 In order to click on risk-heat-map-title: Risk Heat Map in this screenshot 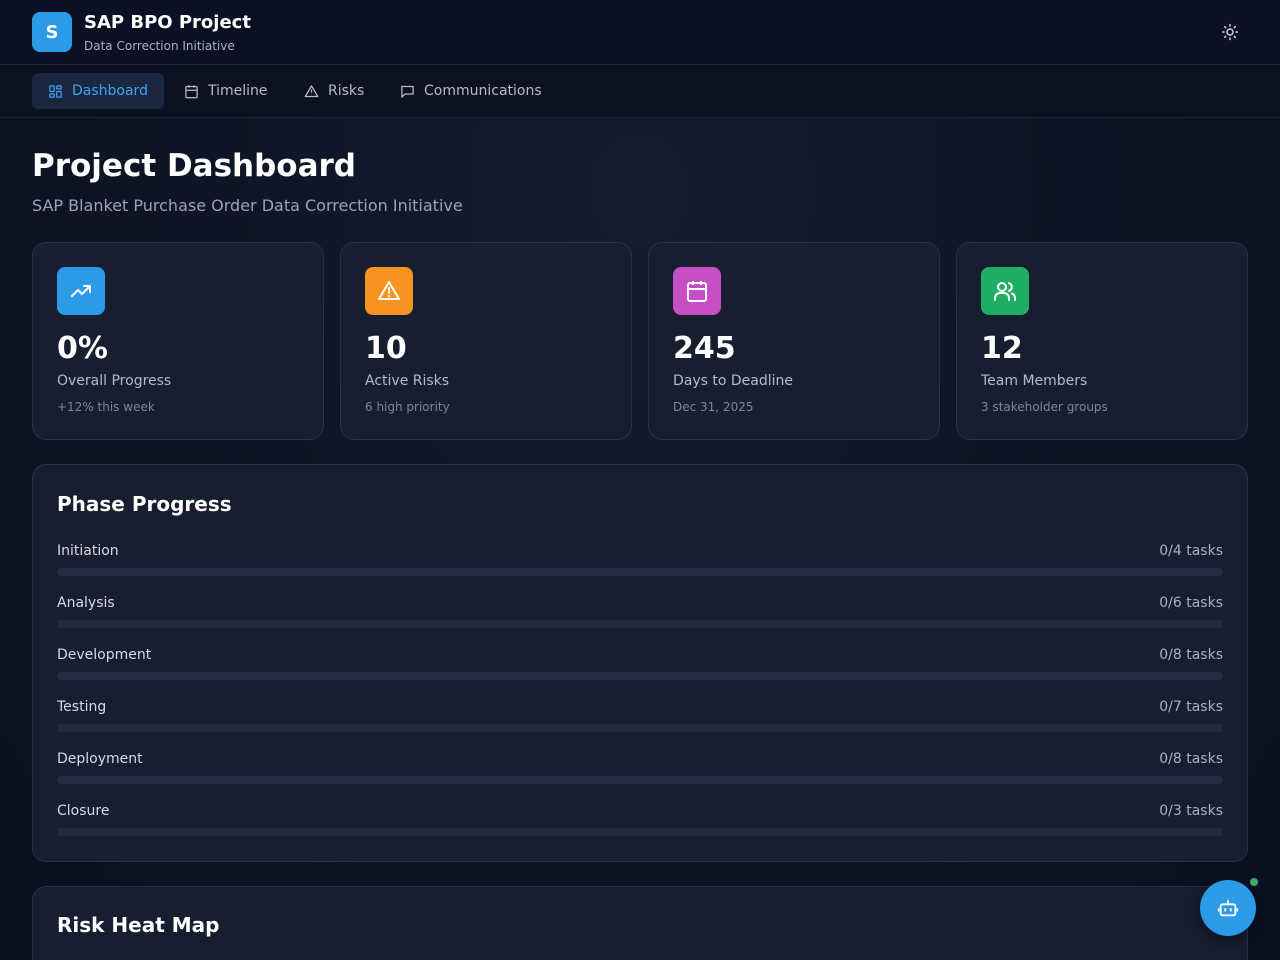, I will do `click(138, 925)`.